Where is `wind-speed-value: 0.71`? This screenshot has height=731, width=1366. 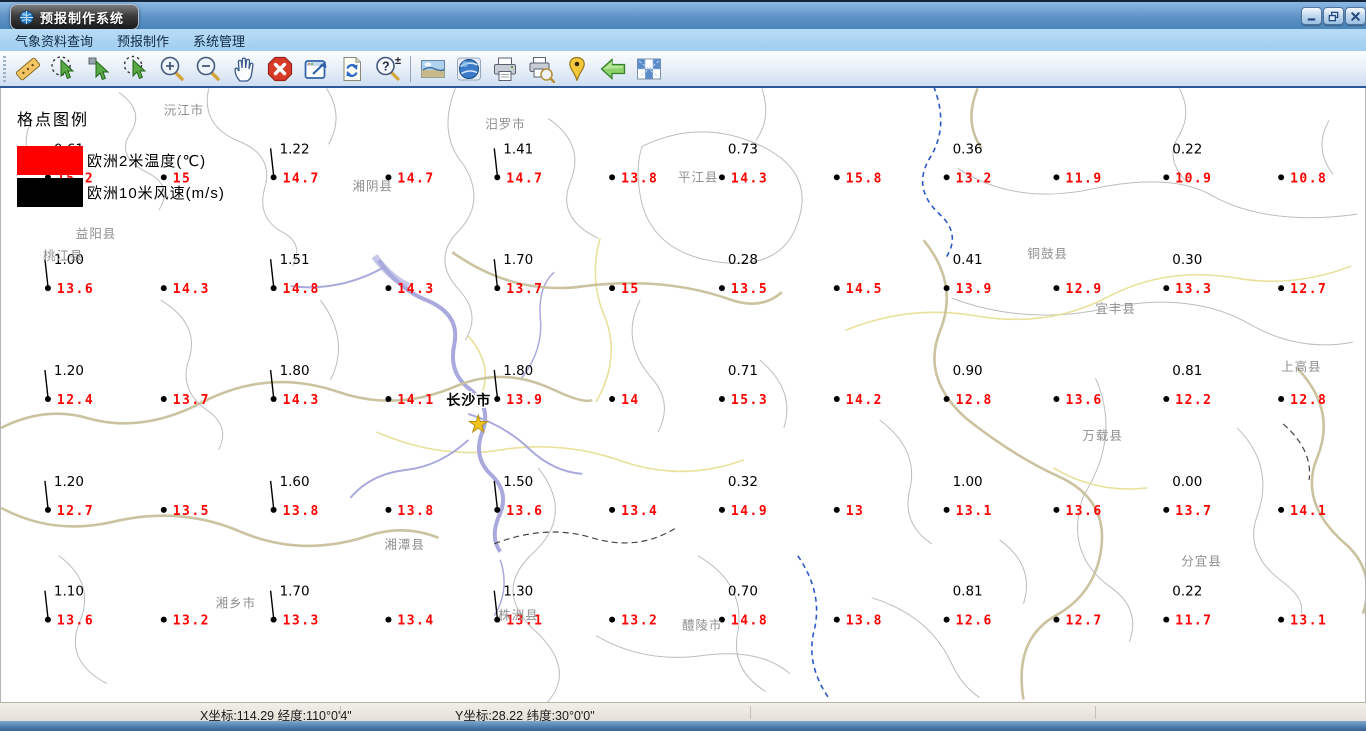 wind-speed-value: 0.71 is located at coordinates (743, 371).